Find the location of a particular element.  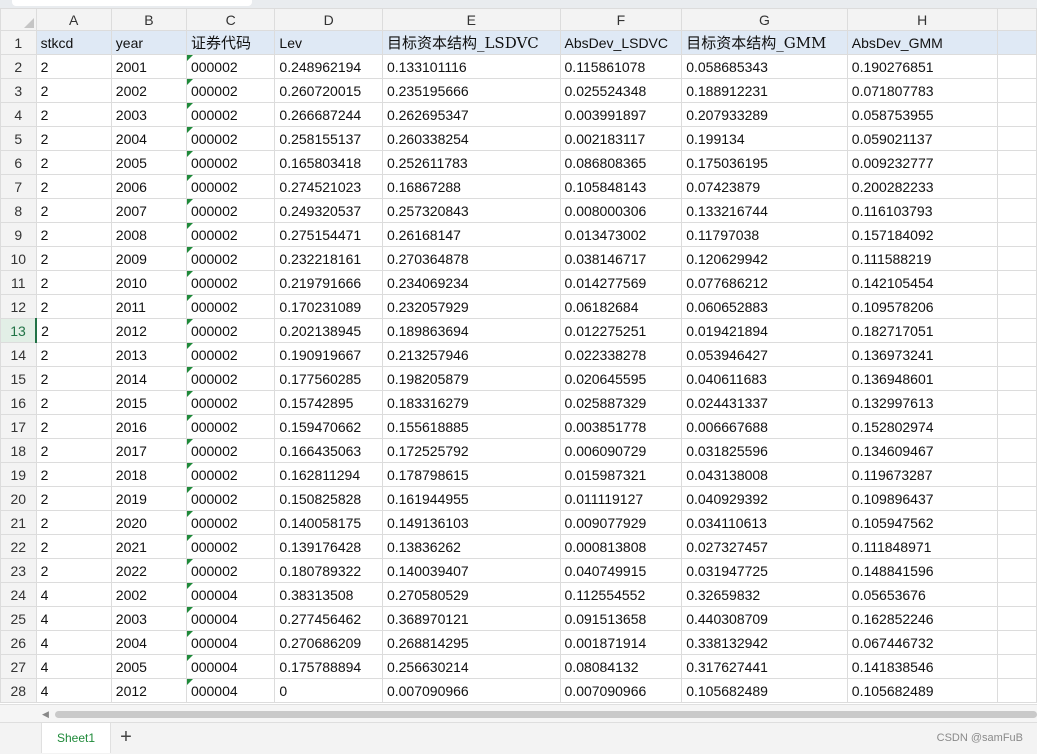

table-cell: 0.116103793 is located at coordinates (922, 210).